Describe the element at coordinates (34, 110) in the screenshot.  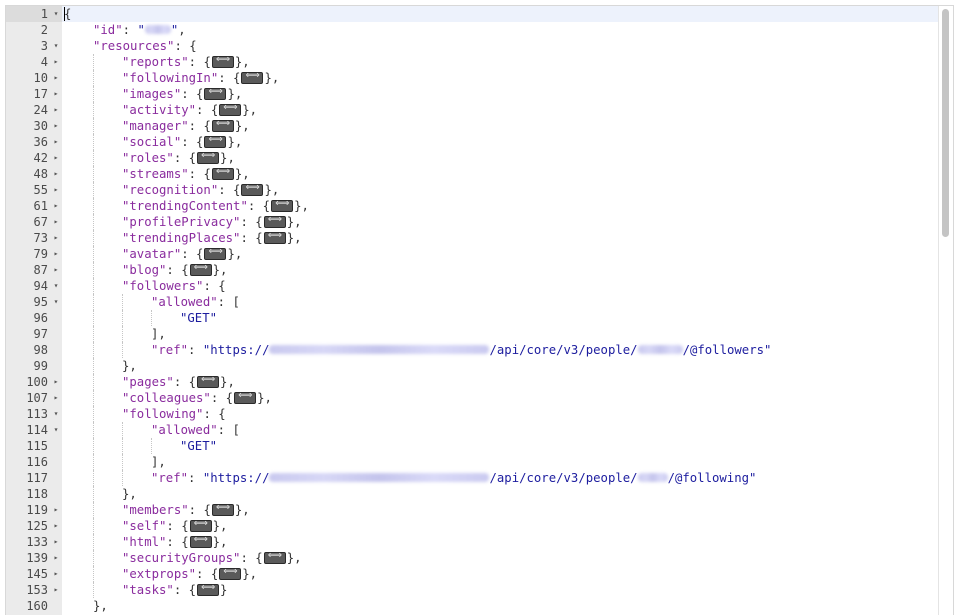
I see `gutter-cell: 24 ▸` at that location.